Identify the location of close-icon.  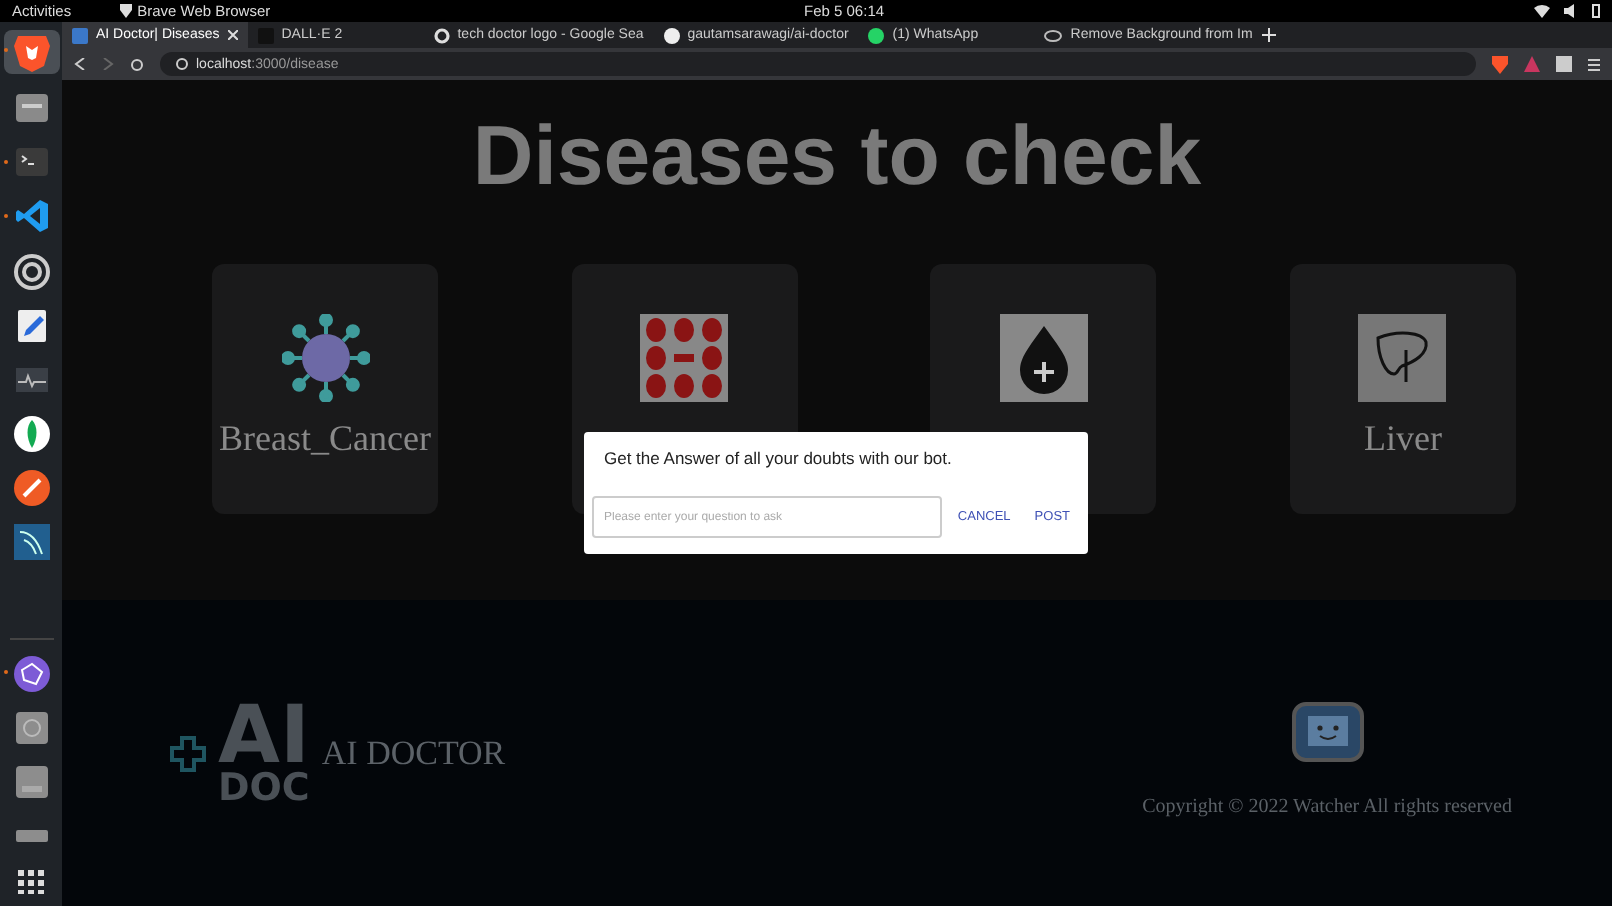
(232, 35).